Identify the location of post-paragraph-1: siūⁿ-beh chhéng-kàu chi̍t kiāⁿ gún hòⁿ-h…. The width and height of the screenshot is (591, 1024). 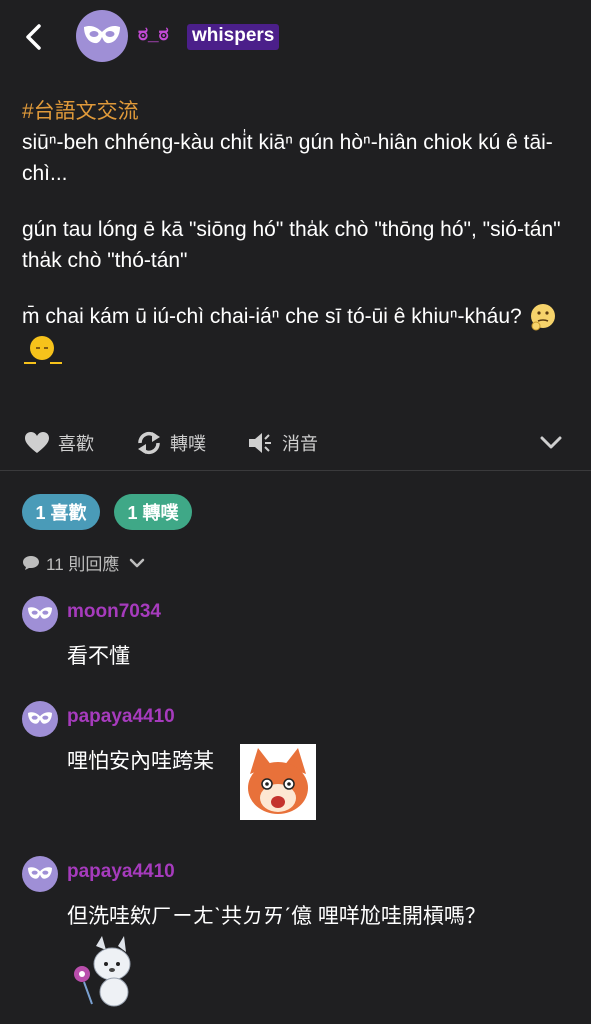
(287, 158).